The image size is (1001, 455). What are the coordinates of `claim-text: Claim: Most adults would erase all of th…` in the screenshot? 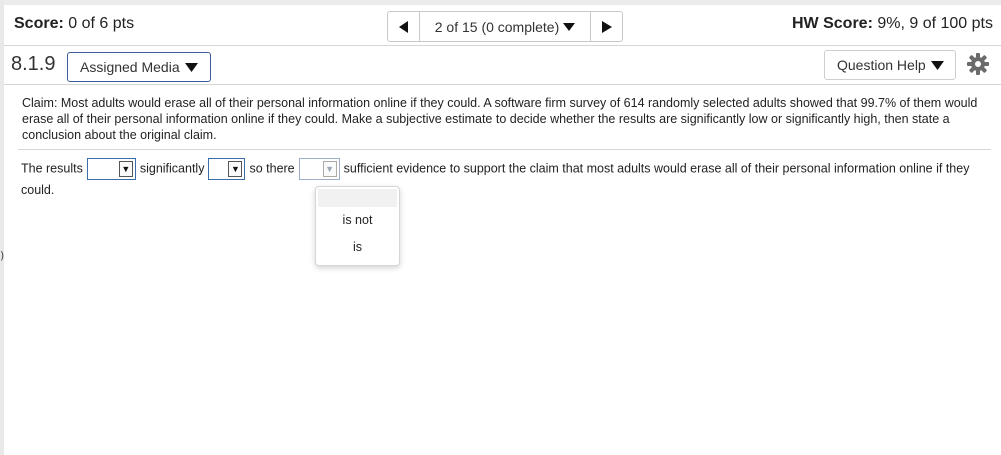 It's located at (500, 119).